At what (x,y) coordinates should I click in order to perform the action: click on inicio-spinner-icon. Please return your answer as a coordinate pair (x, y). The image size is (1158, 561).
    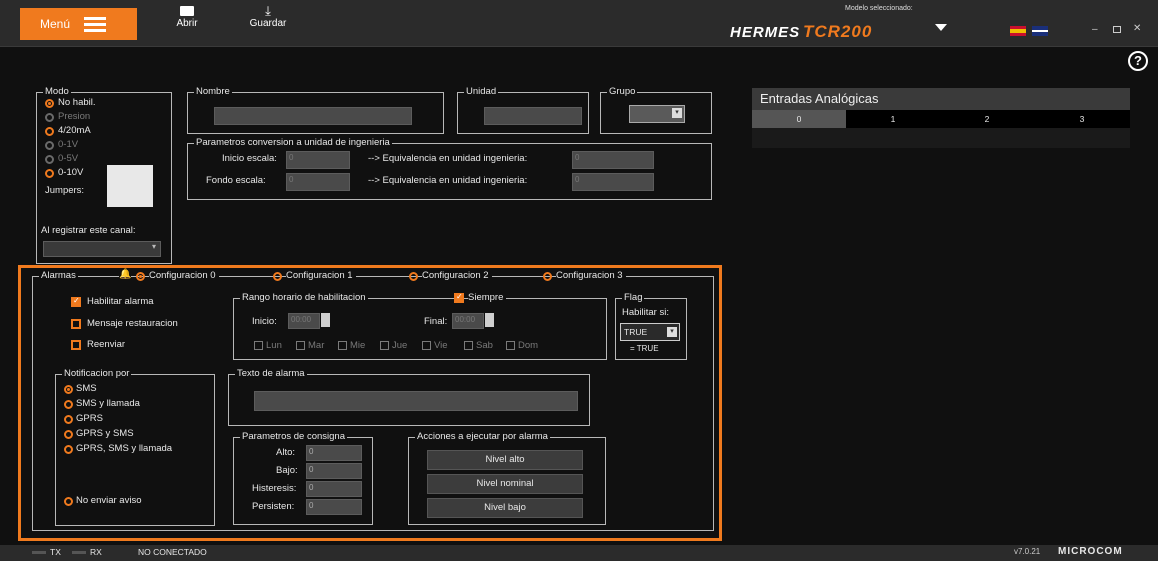
    Looking at the image, I should click on (325, 320).